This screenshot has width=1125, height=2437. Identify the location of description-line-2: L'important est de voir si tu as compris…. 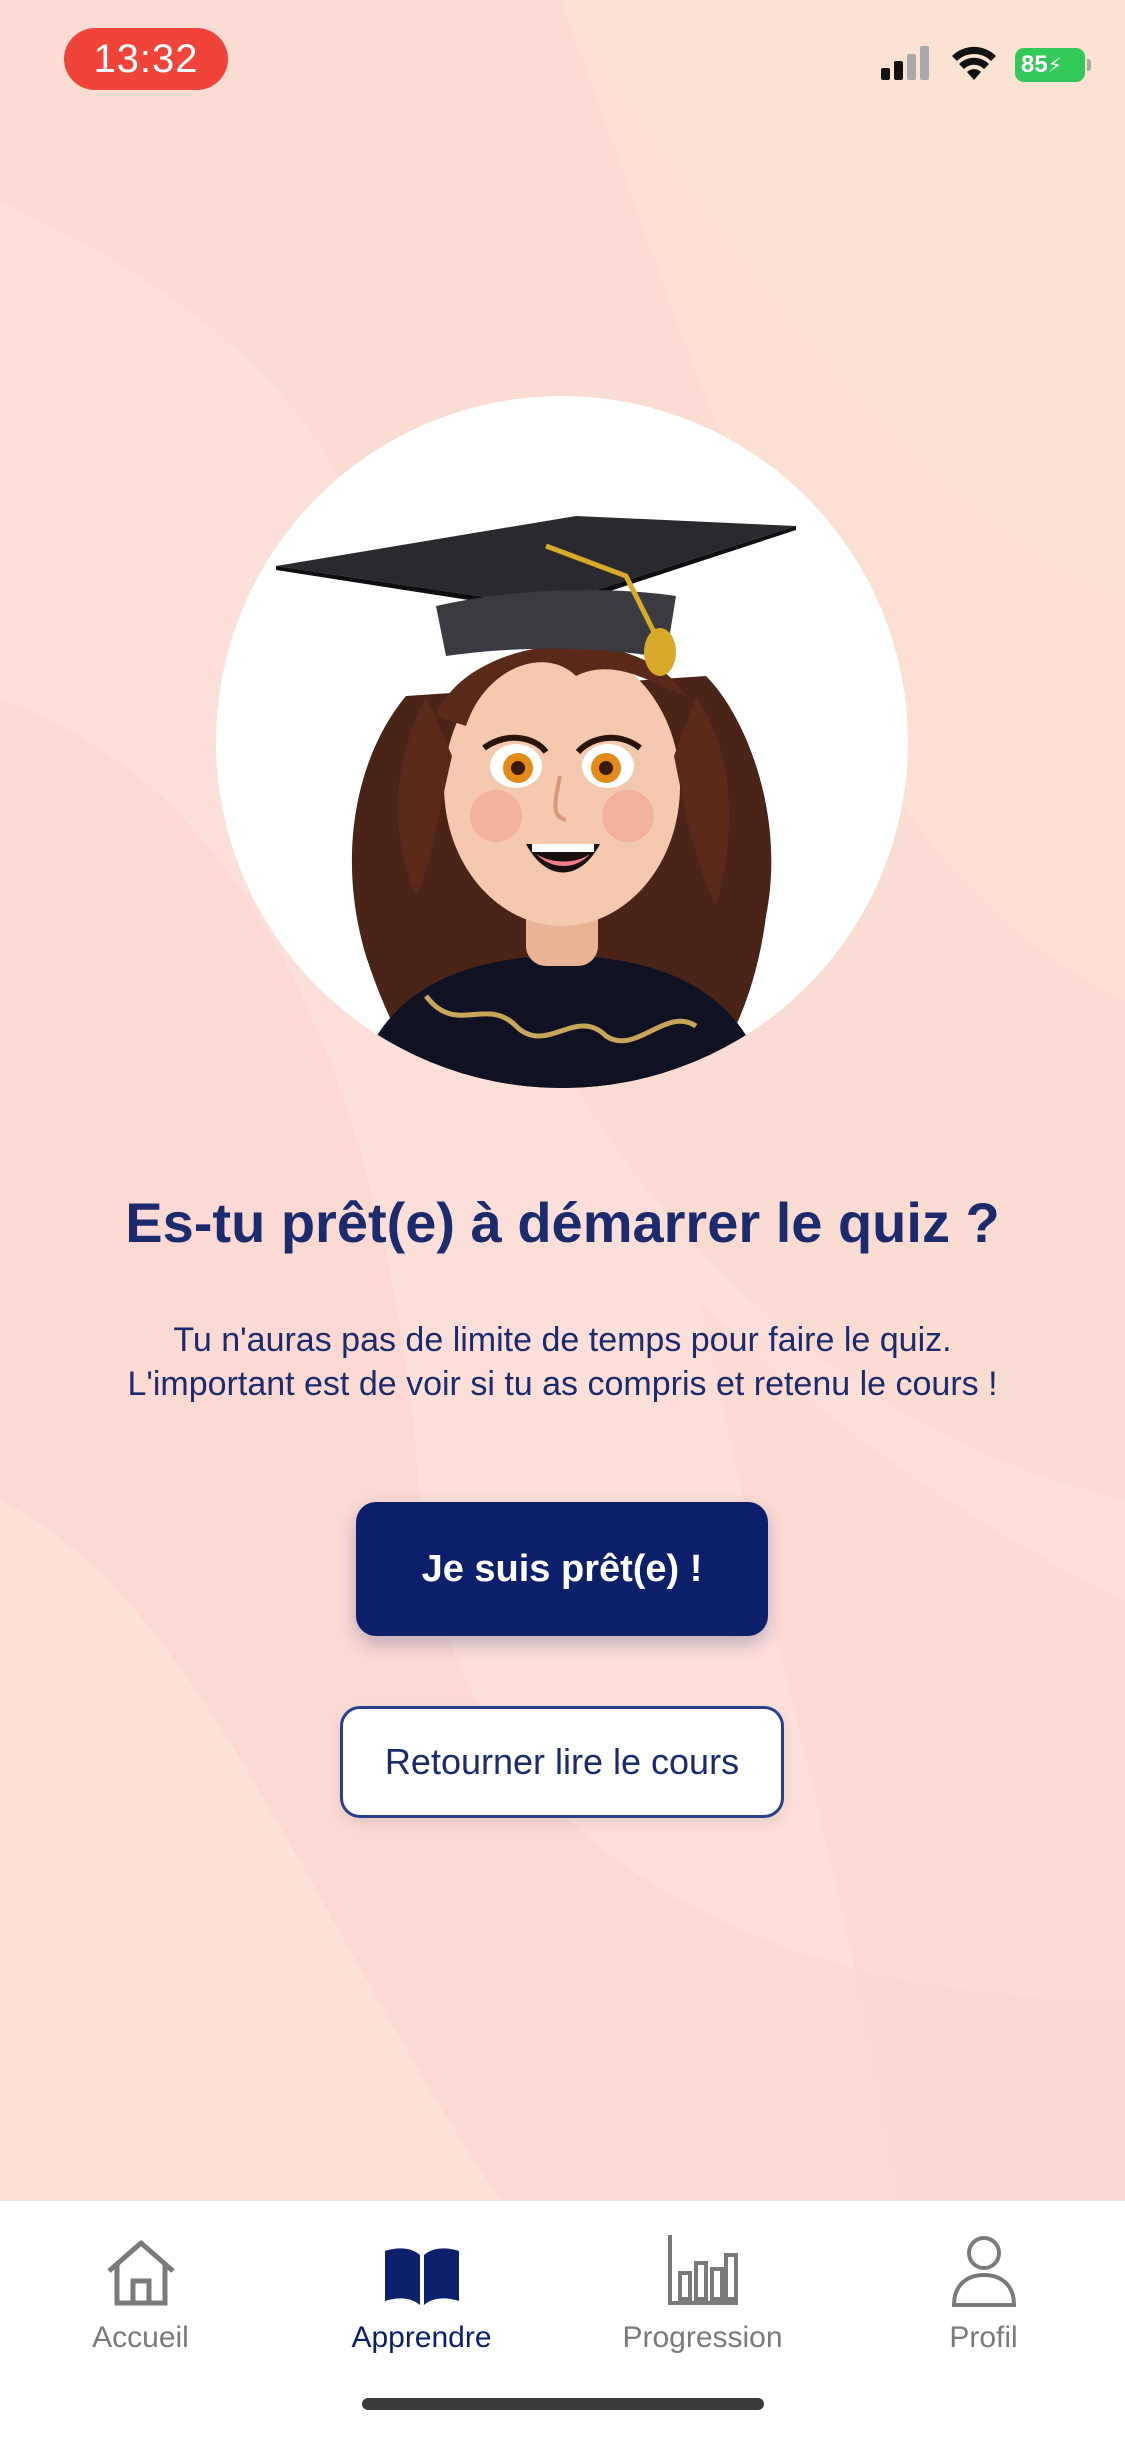
(562, 1384).